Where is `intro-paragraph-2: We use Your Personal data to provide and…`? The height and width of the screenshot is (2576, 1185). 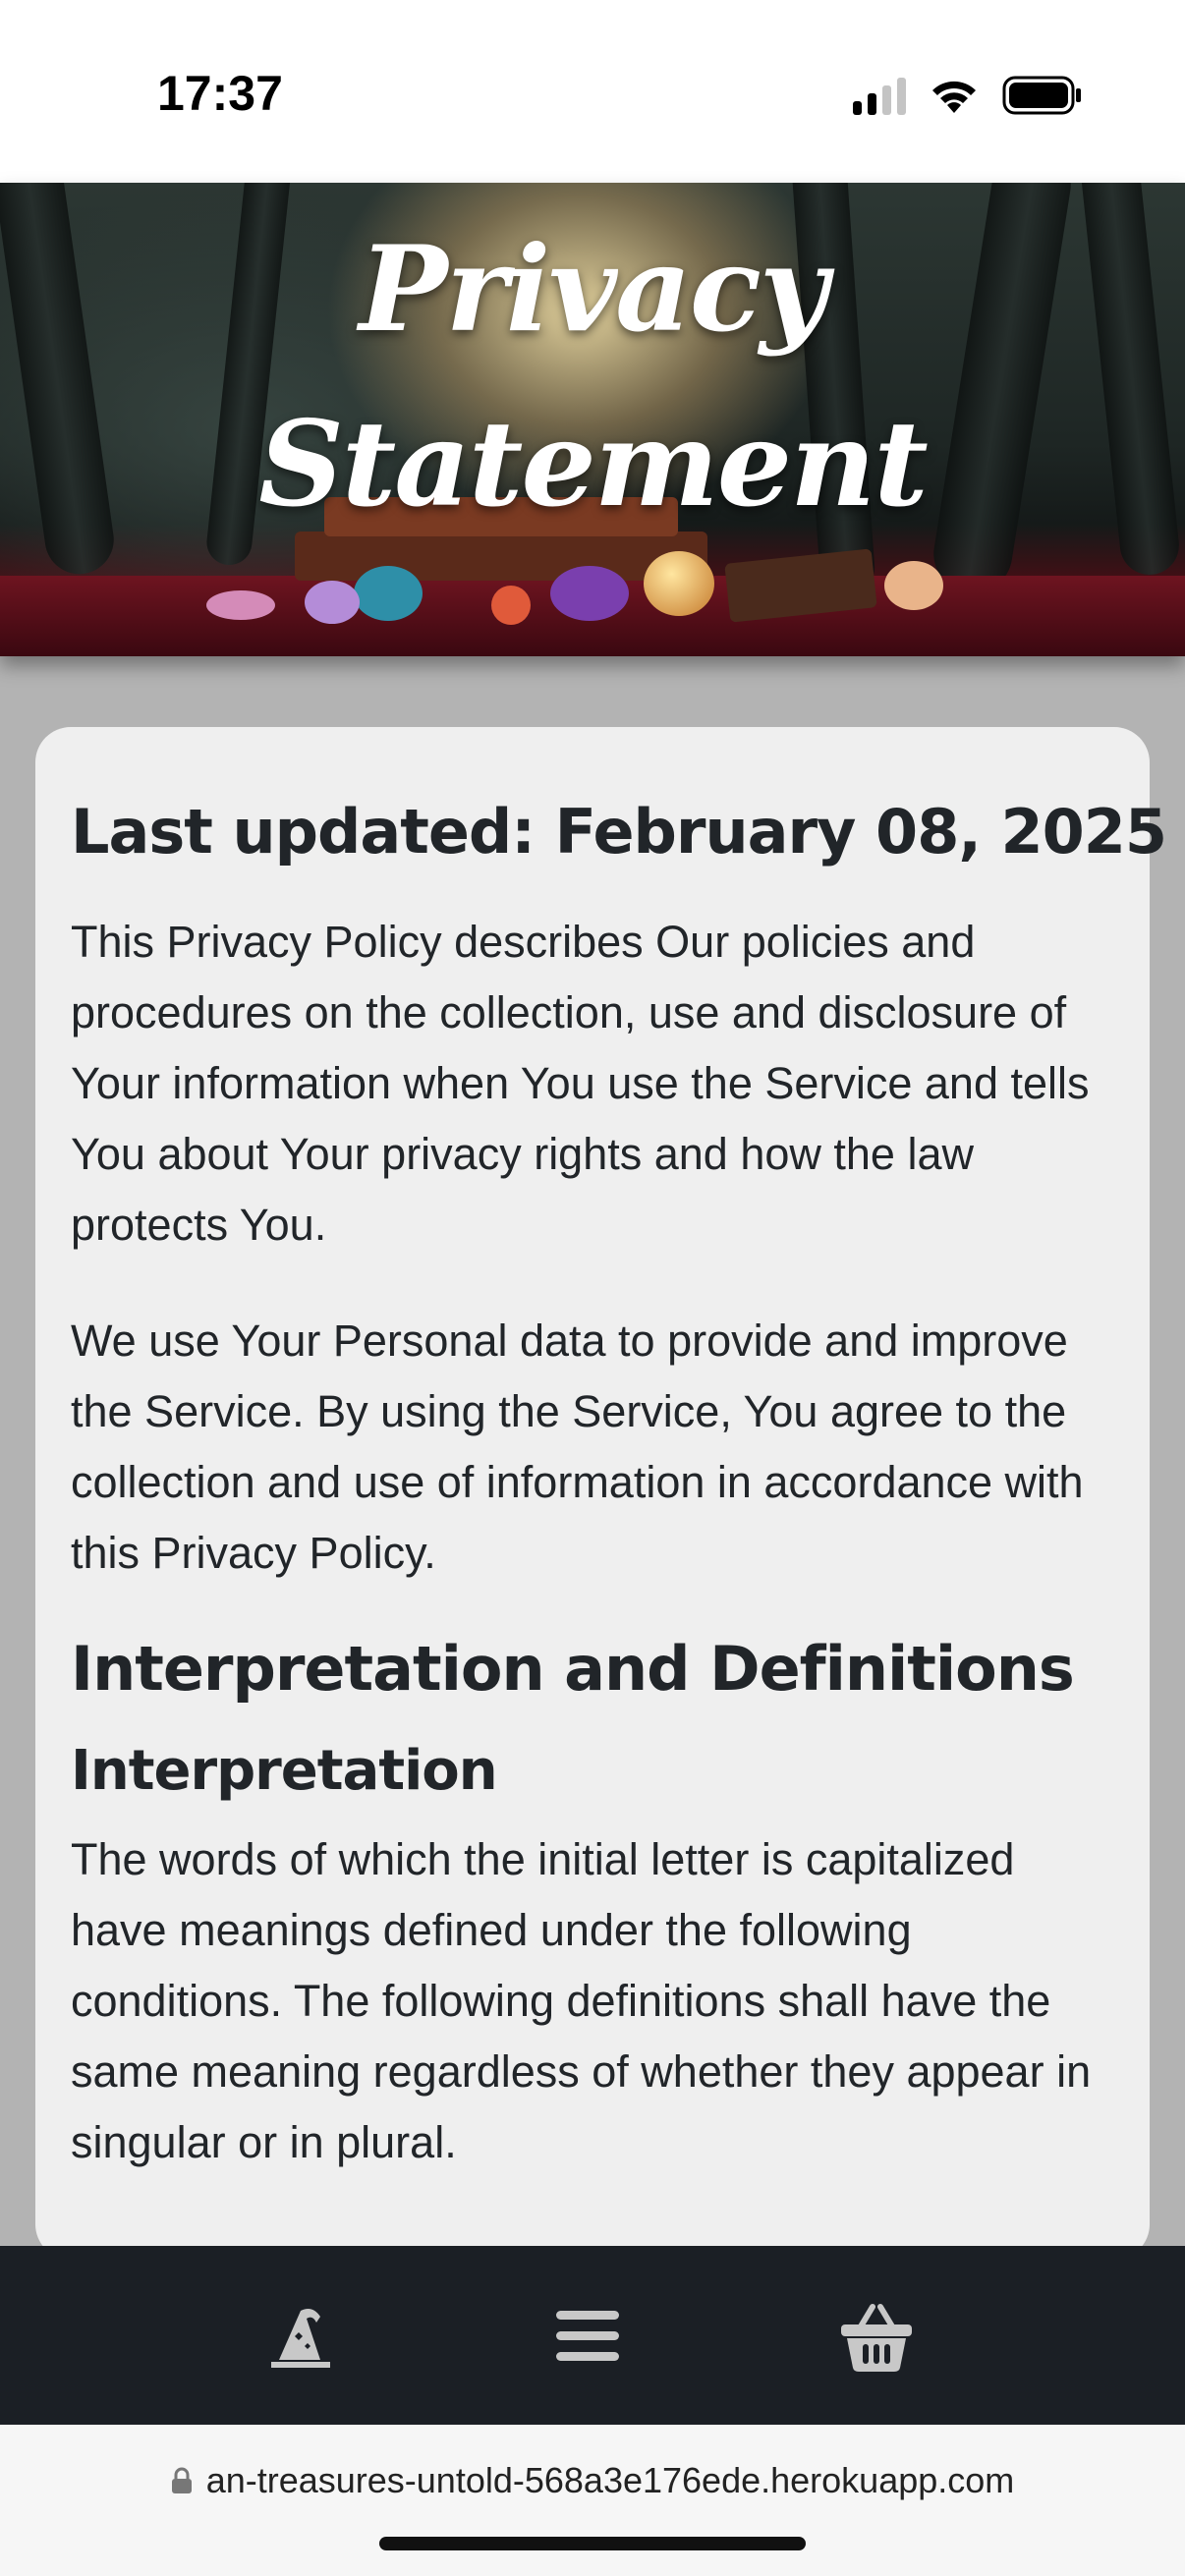 intro-paragraph-2: We use Your Personal data to provide and… is located at coordinates (577, 1447).